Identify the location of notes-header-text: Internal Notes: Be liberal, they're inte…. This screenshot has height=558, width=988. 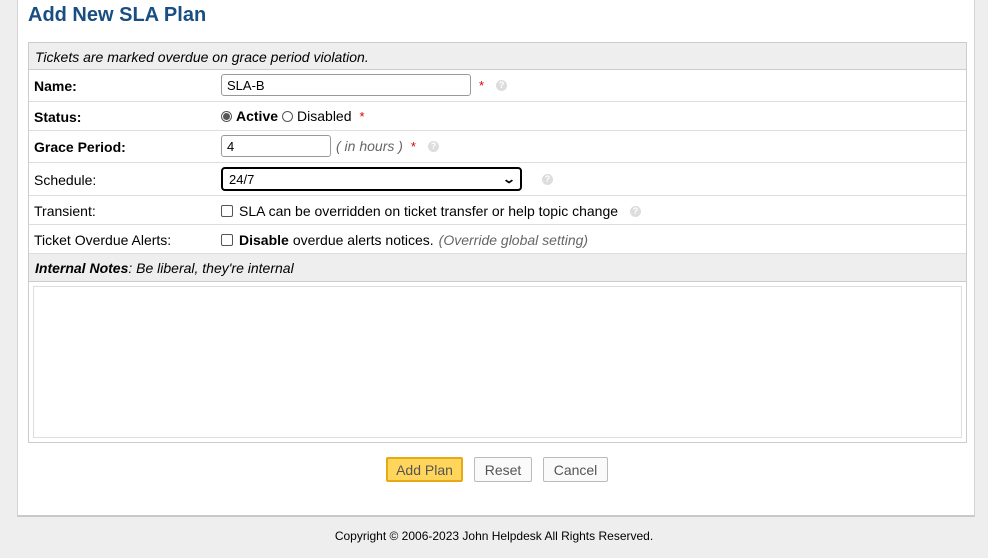
(164, 268).